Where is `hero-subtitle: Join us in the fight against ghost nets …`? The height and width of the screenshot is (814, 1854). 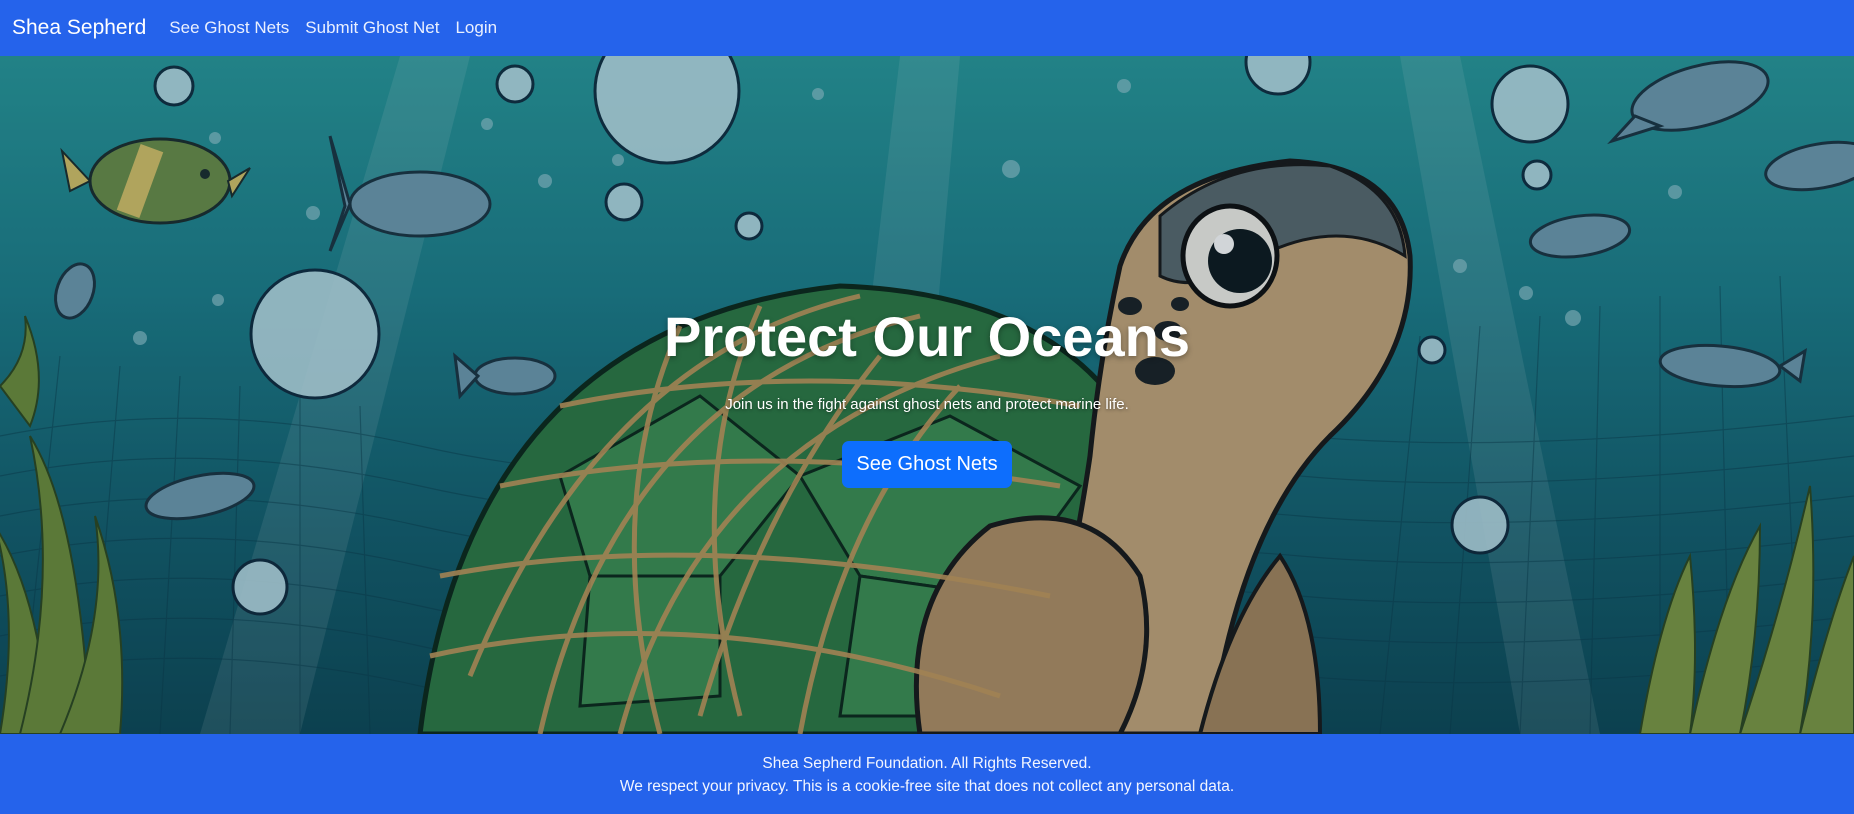
hero-subtitle: Join us in the fight against ghost nets … is located at coordinates (927, 404).